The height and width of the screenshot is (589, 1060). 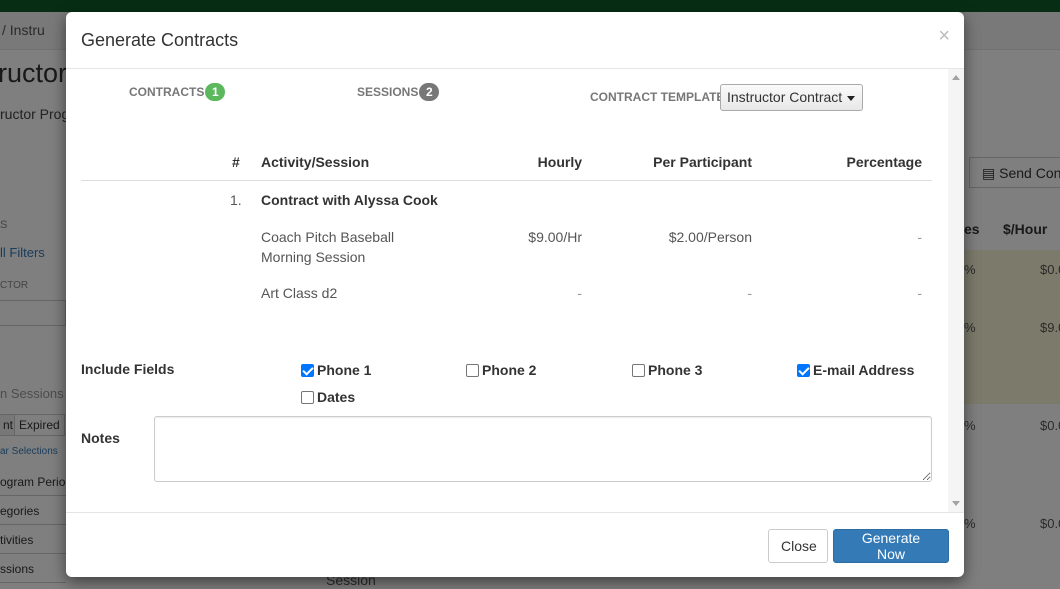 I want to click on sessions-stat: SESSIONS 2, so click(x=398, y=92).